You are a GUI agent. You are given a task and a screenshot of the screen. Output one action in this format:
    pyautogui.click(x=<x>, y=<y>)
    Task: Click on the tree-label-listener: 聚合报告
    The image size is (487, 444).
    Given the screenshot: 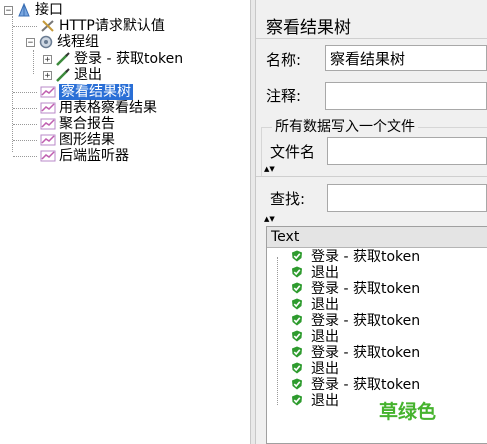 What is the action you would take?
    pyautogui.click(x=87, y=124)
    